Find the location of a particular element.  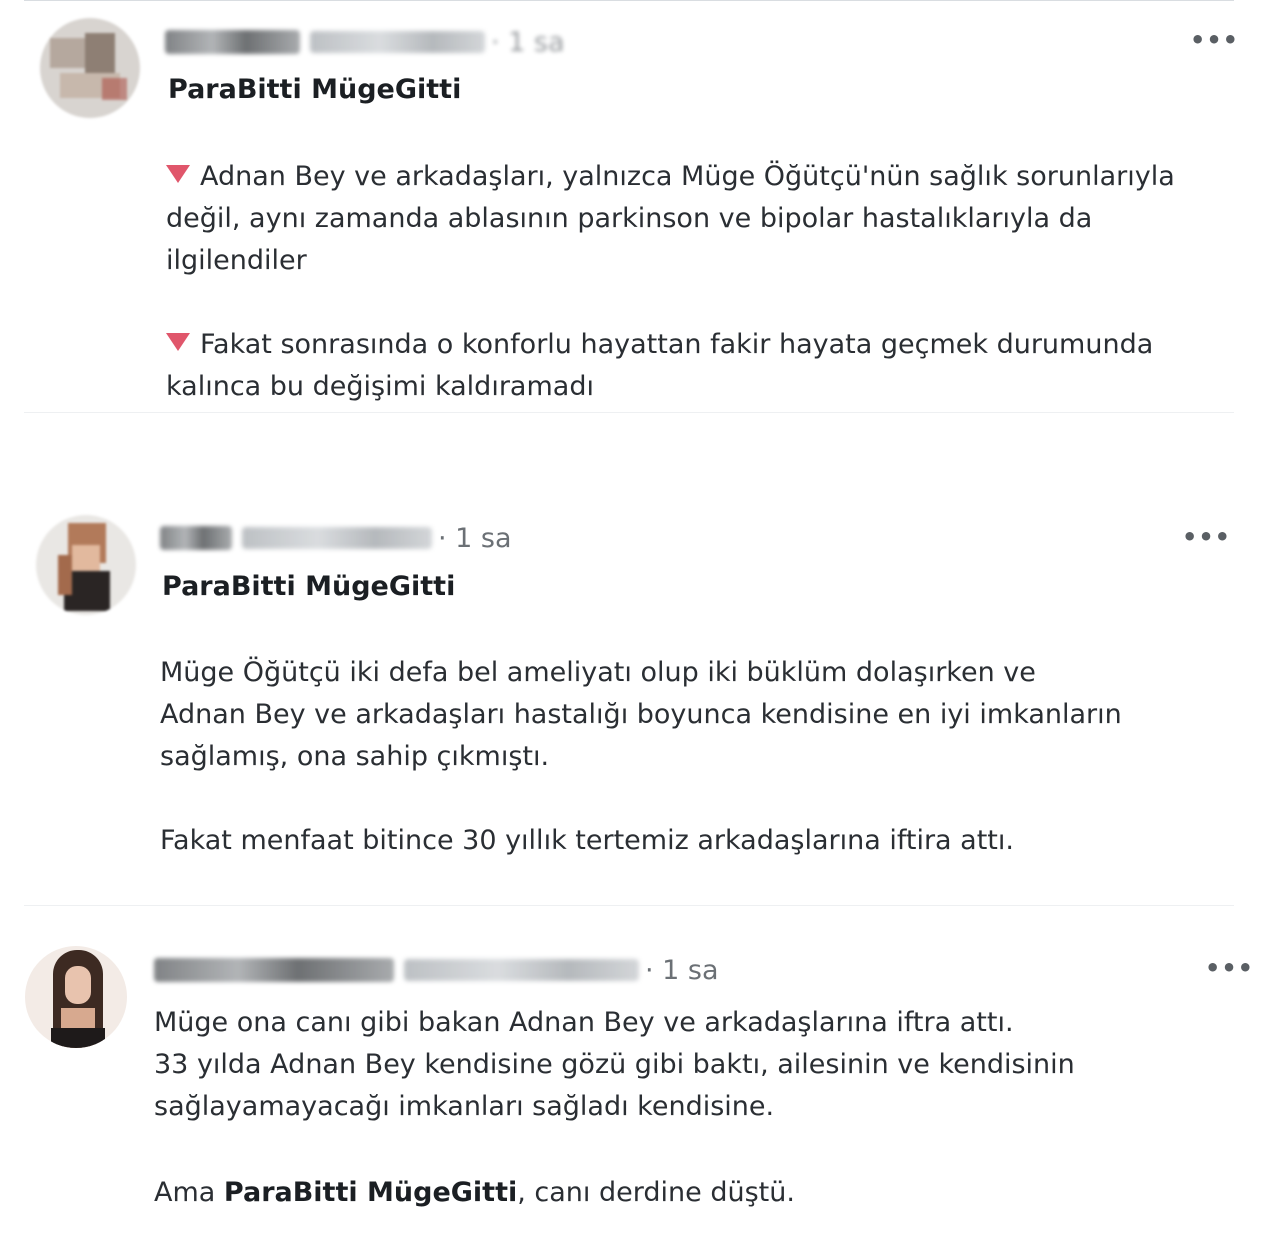

closing-prefix: Ama is located at coordinates (189, 1192).